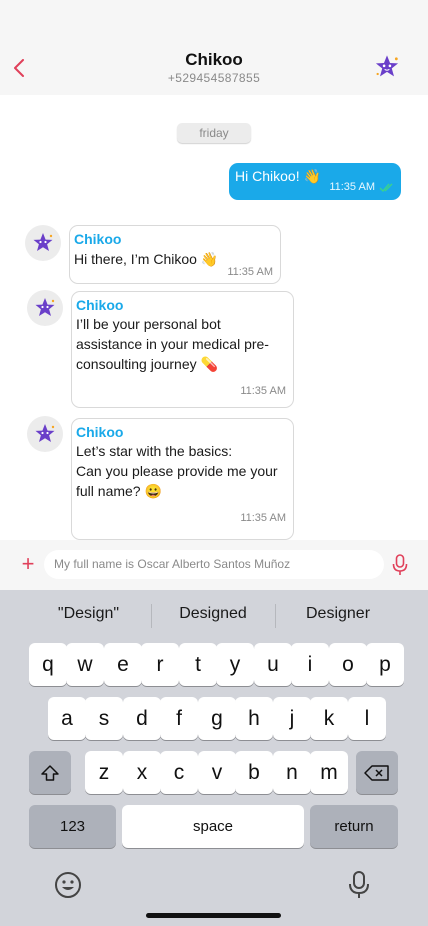 The image size is (428, 926). Describe the element at coordinates (292, 772) in the screenshot. I see `key-n: n` at that location.